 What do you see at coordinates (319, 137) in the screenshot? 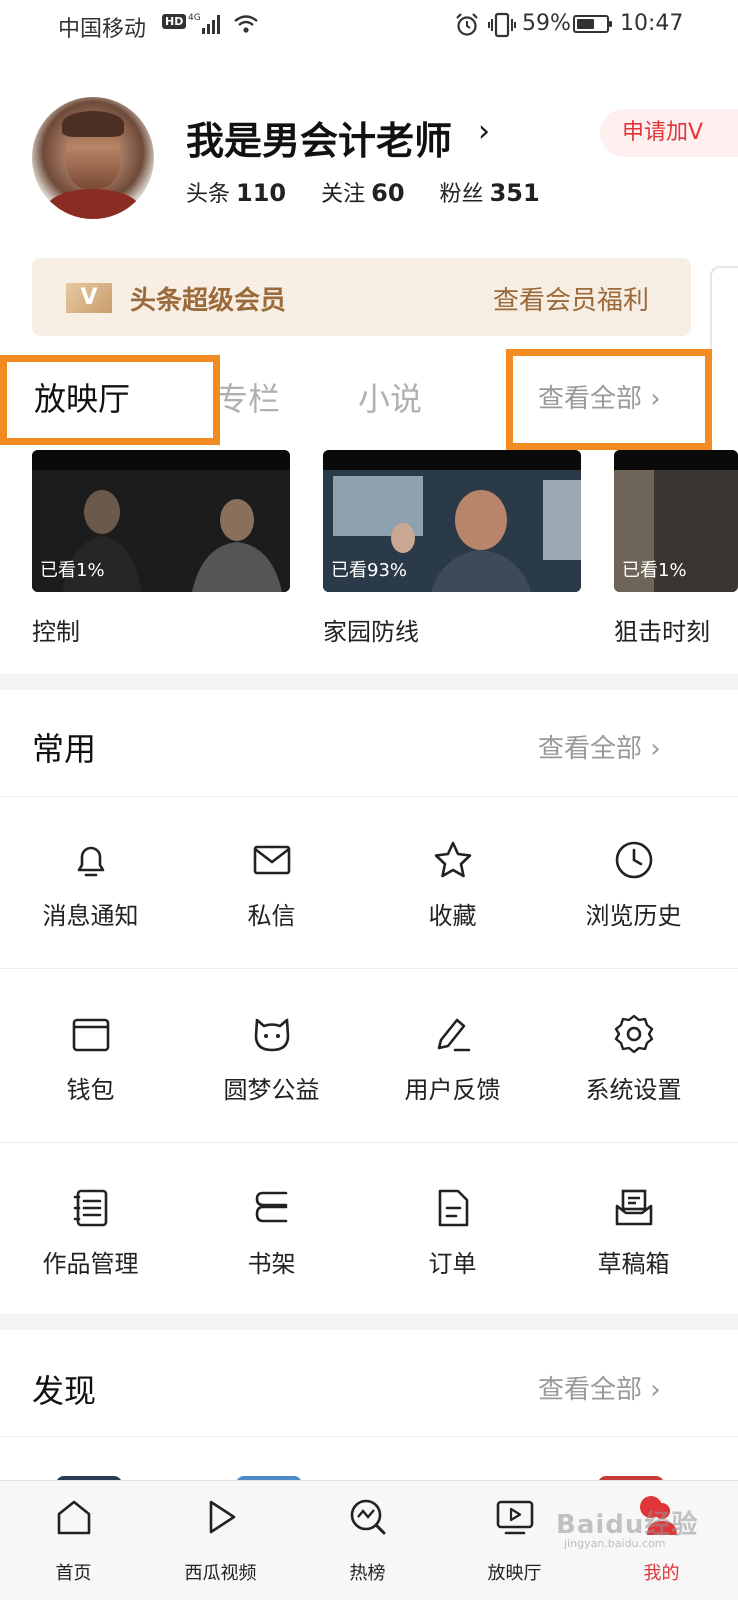
I see `username: 我是男会计老师` at bounding box center [319, 137].